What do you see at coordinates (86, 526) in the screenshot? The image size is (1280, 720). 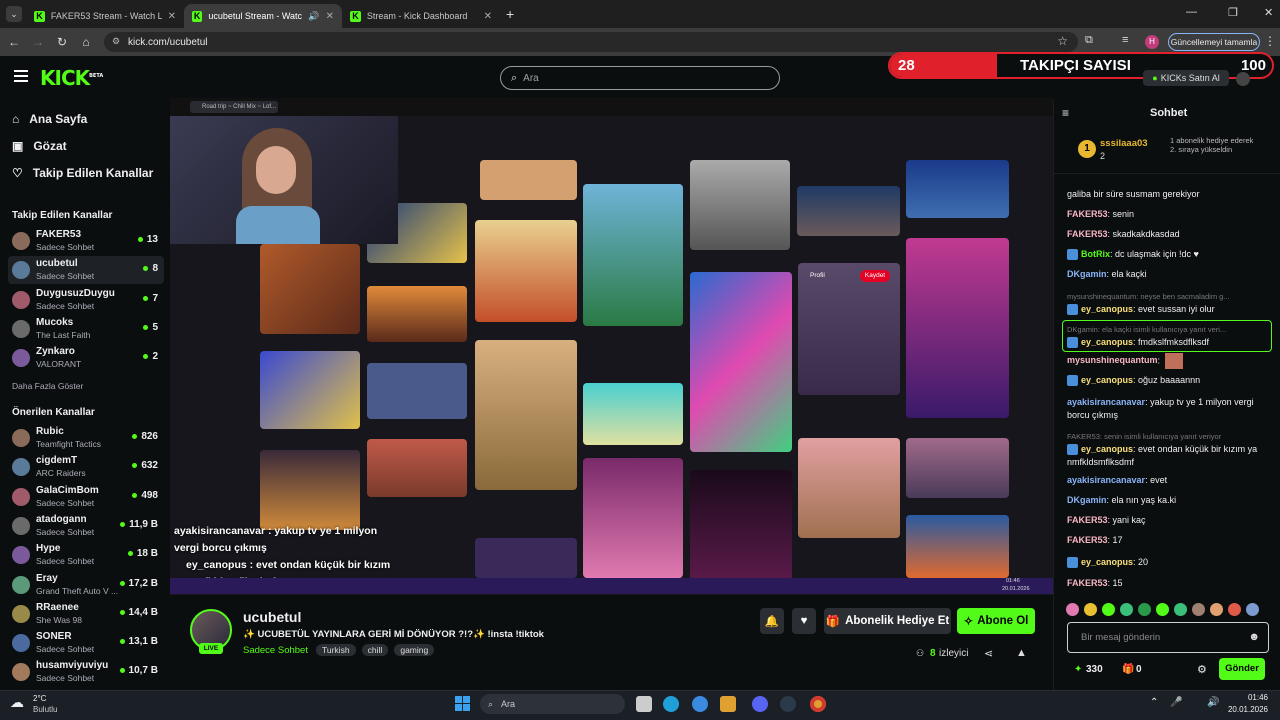 I see `recommended-channel: atadogann Sadece Sohbet 11,9 B` at bounding box center [86, 526].